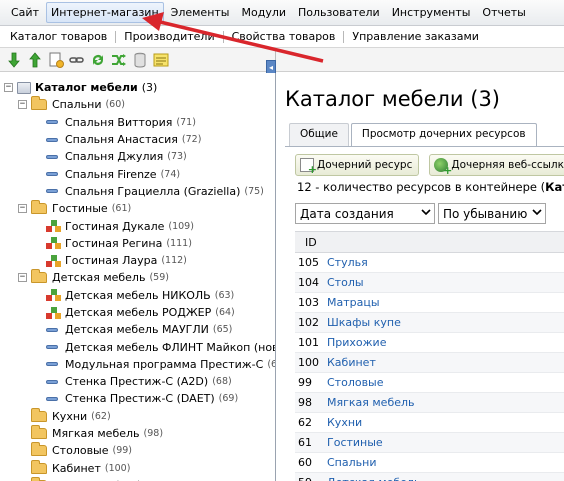  I want to click on tree-item: Стенка Престиж-С (DAET) (69), so click(137, 398).